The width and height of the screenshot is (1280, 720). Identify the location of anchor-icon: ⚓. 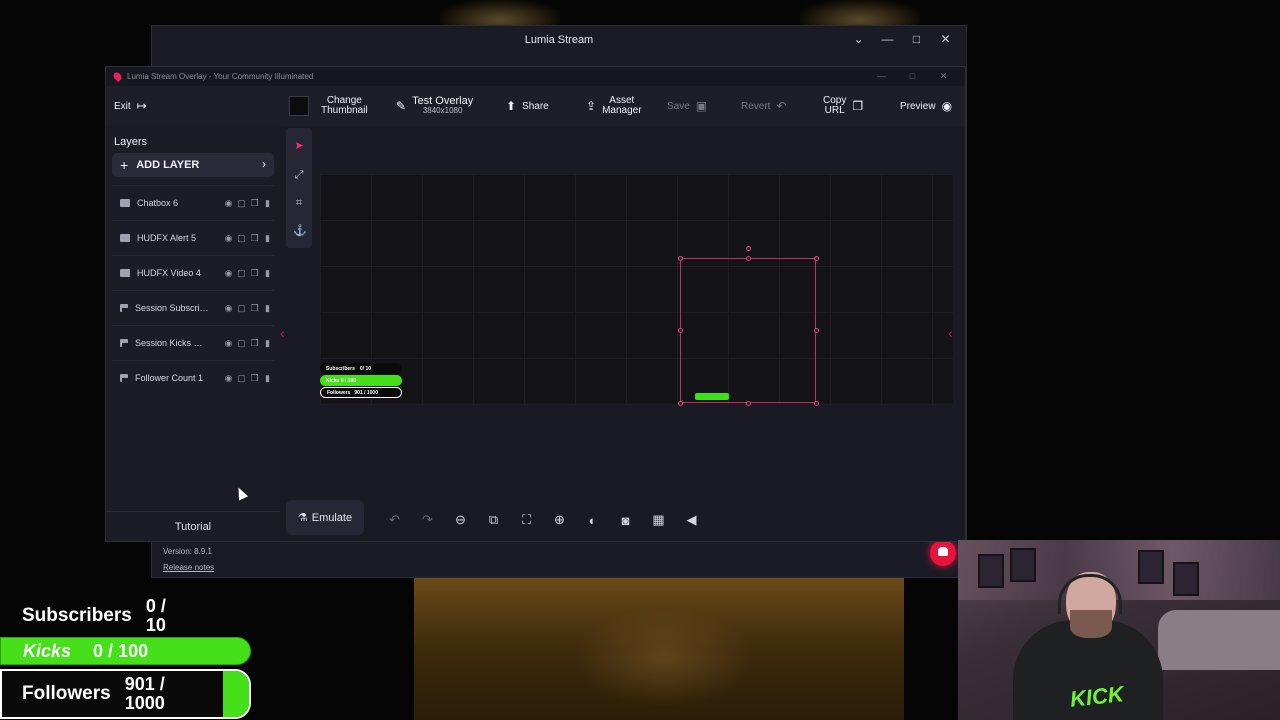
(300, 231).